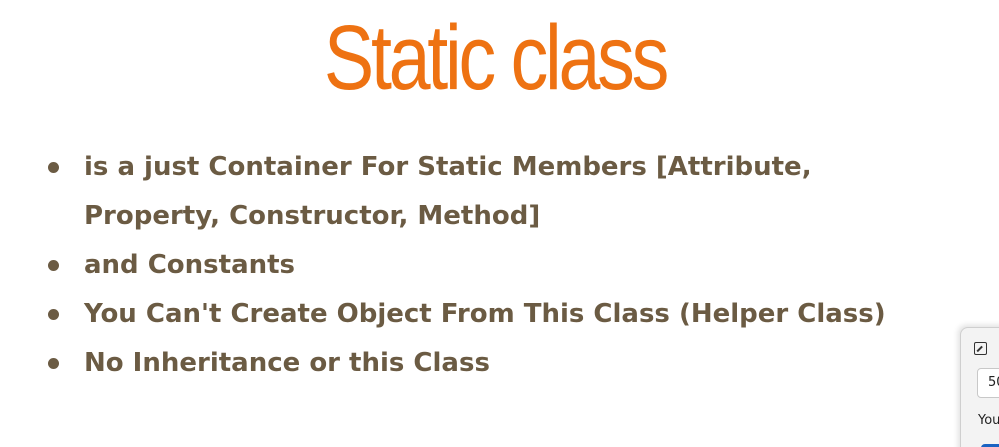 The height and width of the screenshot is (447, 999). What do you see at coordinates (287, 363) in the screenshot?
I see `bullet-text: No Inheritance or this Class` at bounding box center [287, 363].